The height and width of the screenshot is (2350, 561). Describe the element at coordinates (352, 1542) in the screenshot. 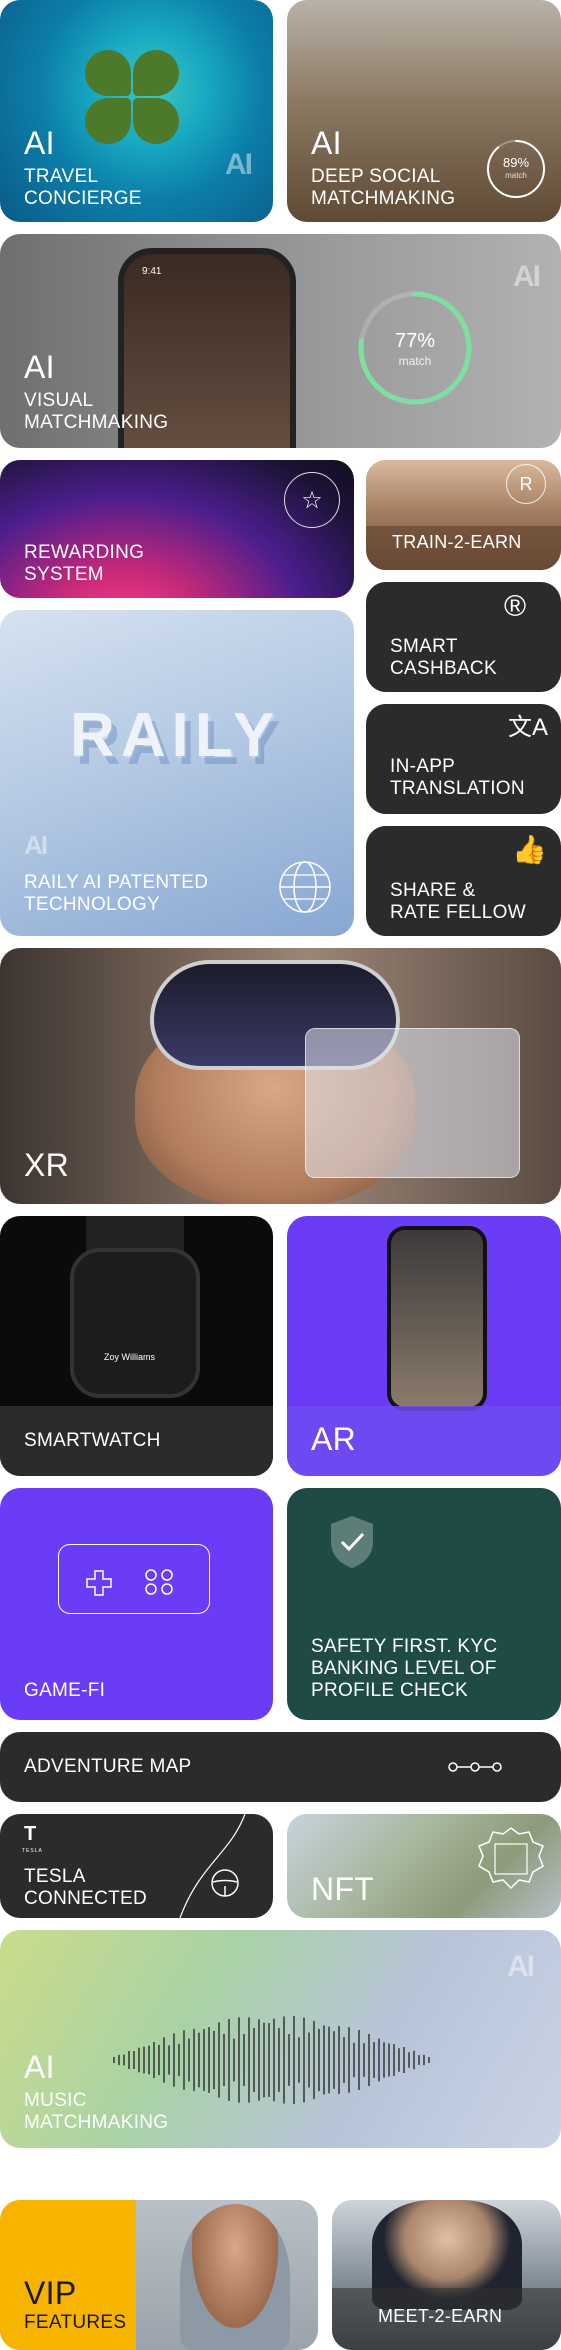

I see `shield-check-icon` at that location.